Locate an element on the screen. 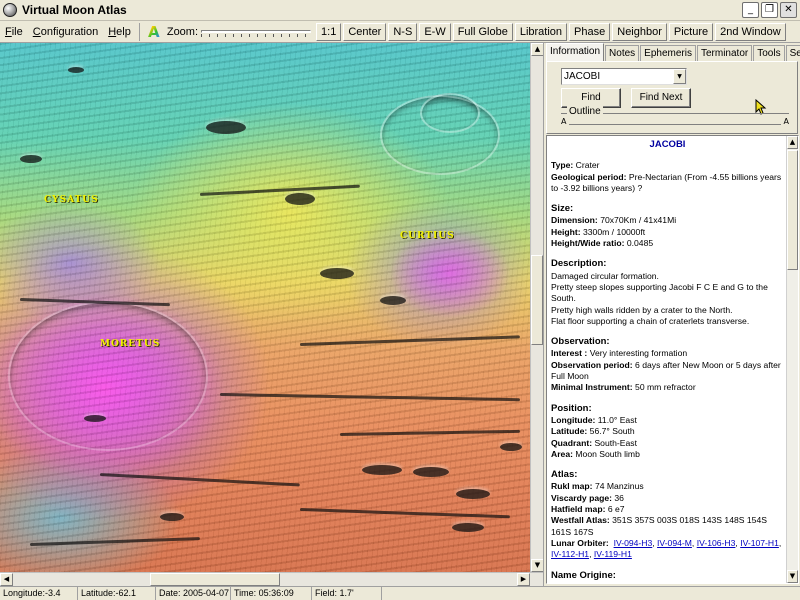 This screenshot has width=800, height=600. find-button: Find is located at coordinates (591, 98).